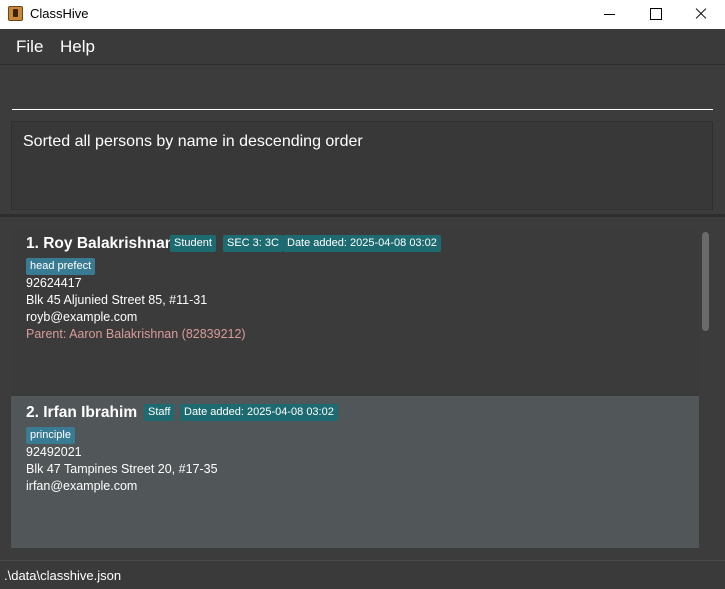 The height and width of the screenshot is (589, 725). I want to click on parent-text: Parent: Aaron Balakrishnan (82839212), so click(136, 334).